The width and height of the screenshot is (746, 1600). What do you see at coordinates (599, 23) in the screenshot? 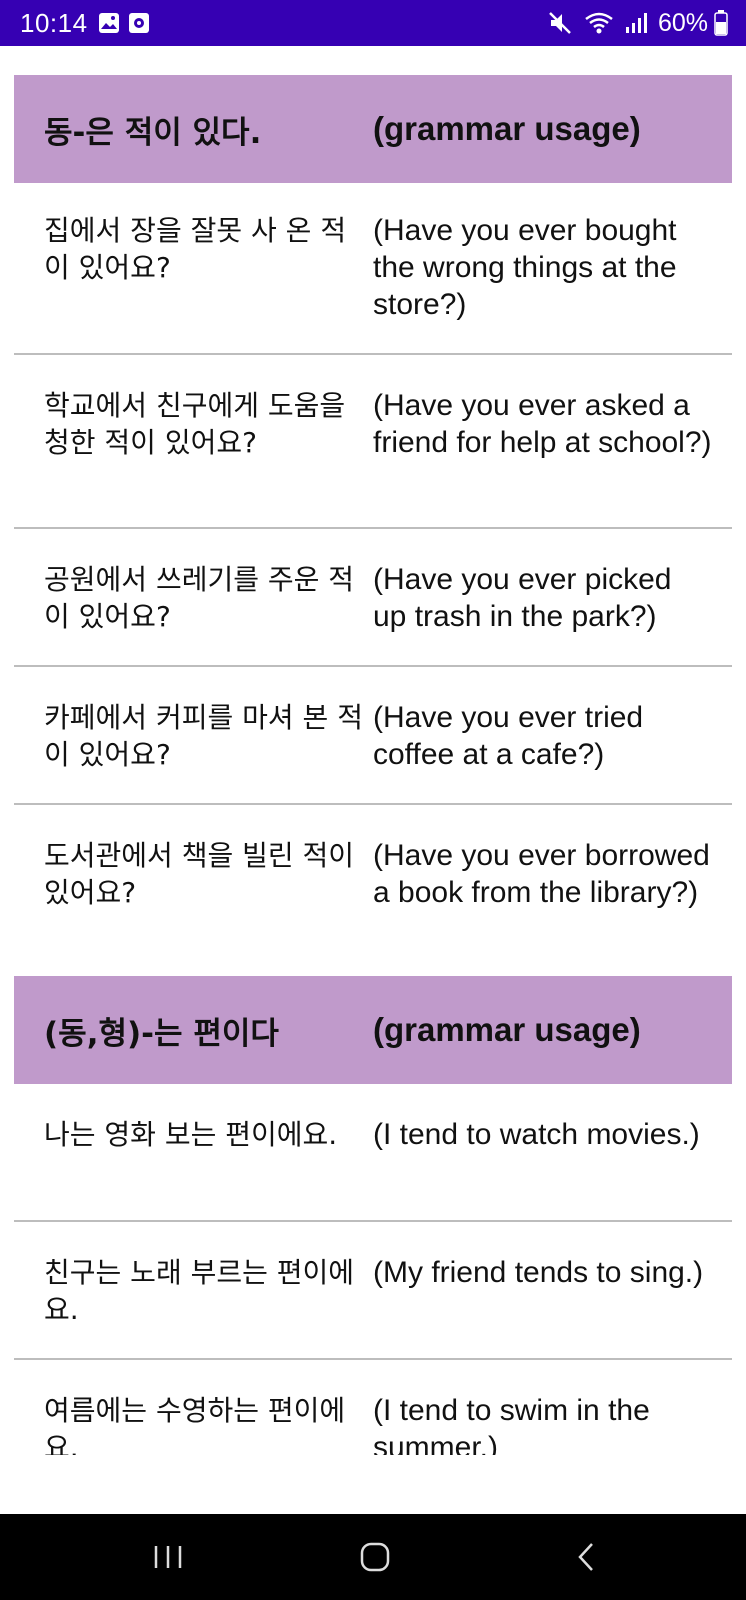
I see `wifi-icon` at bounding box center [599, 23].